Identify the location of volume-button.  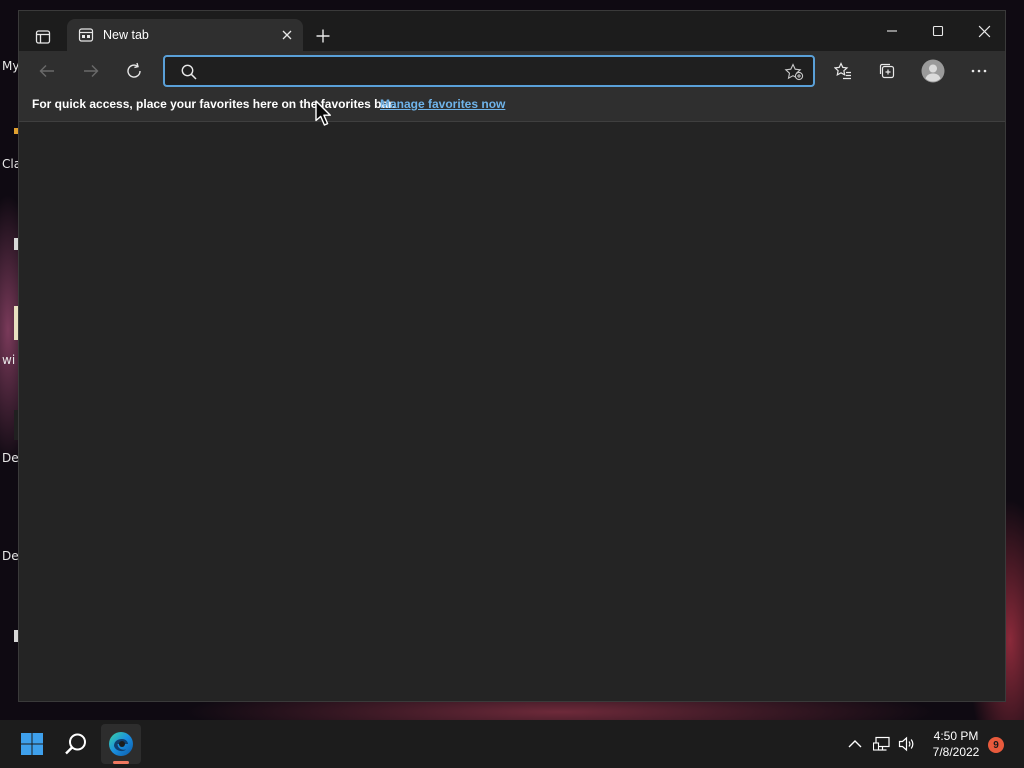
(907, 744).